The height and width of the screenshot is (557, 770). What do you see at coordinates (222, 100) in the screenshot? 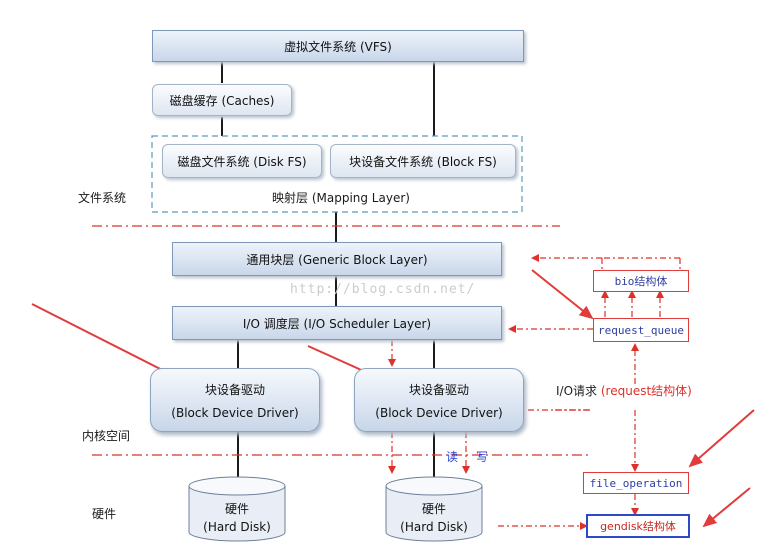
I see `caches-box: 磁盘缓存 (Caches)` at bounding box center [222, 100].